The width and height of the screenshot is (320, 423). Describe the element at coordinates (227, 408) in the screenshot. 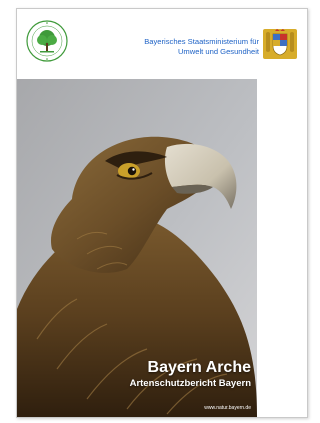

I see `cover-url: www.natur.bayern.de` at that location.